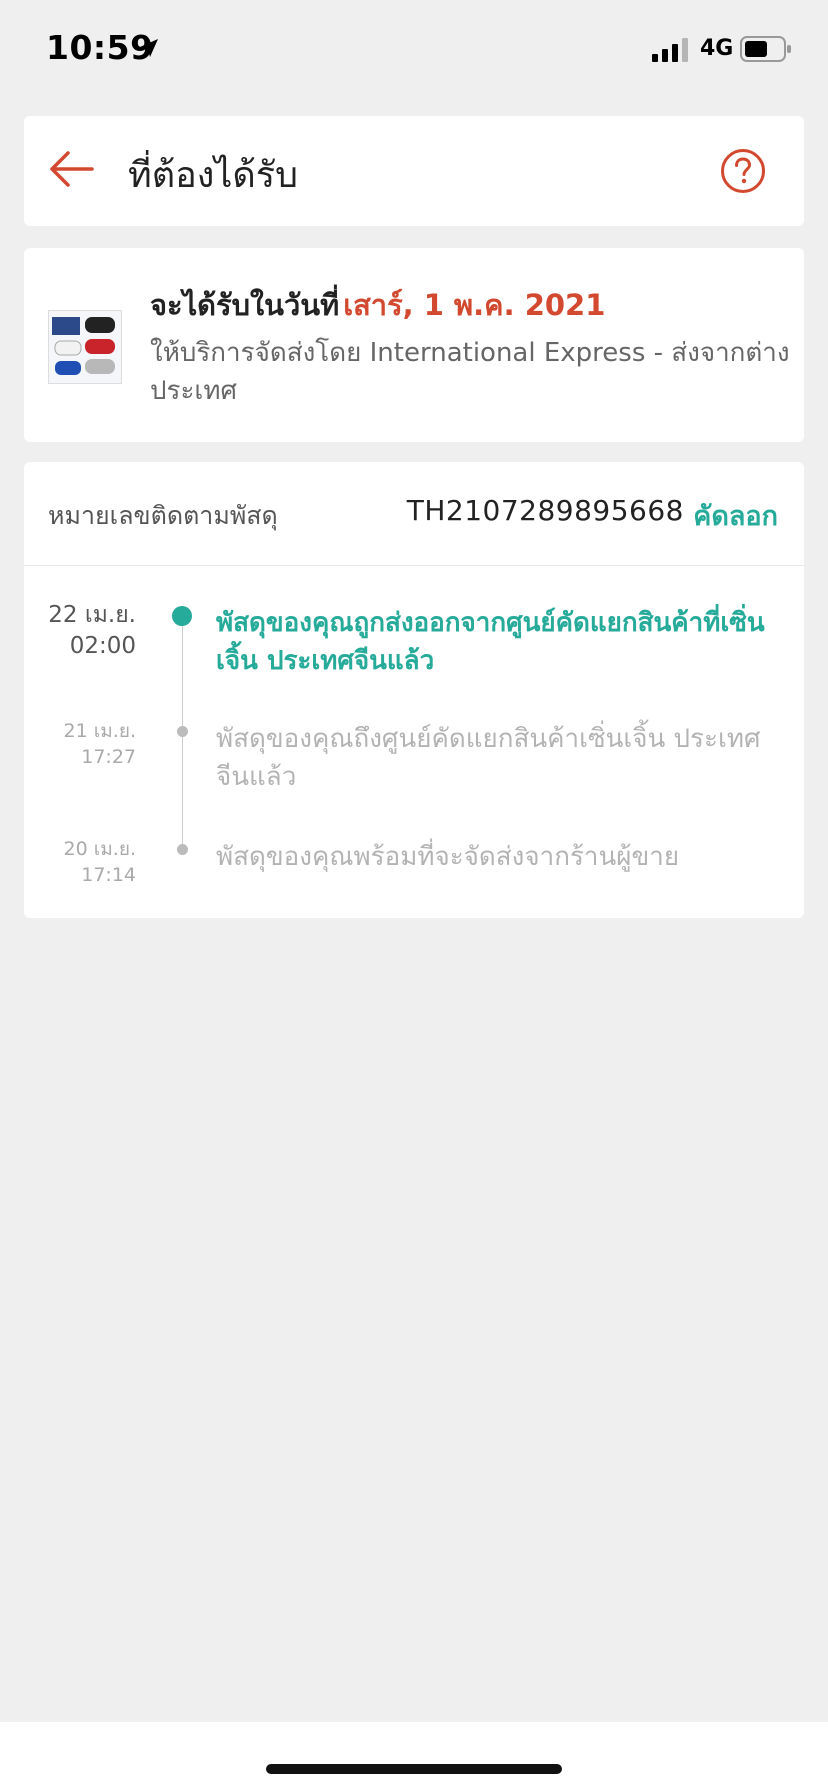 The height and width of the screenshot is (1792, 828). I want to click on estimated-delivery: จะได้รับในวันที่ เสาร์, 1 พ.ค. 2021, so click(377, 305).